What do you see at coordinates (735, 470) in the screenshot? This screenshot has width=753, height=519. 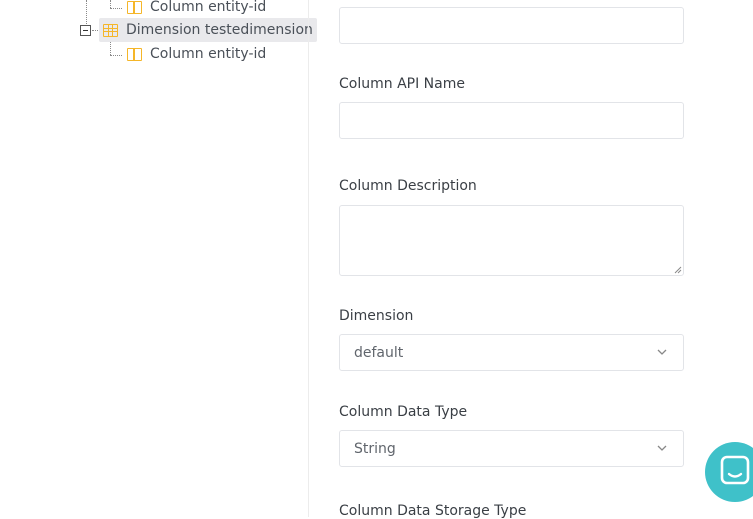 I see `chat-icon` at bounding box center [735, 470].